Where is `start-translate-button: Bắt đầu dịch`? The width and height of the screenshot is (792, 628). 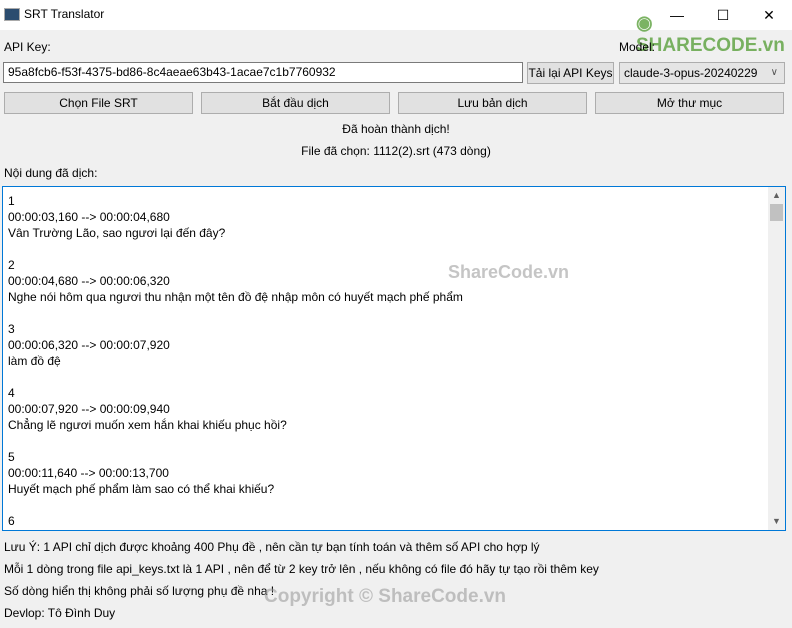 start-translate-button: Bắt đầu dịch is located at coordinates (295, 103).